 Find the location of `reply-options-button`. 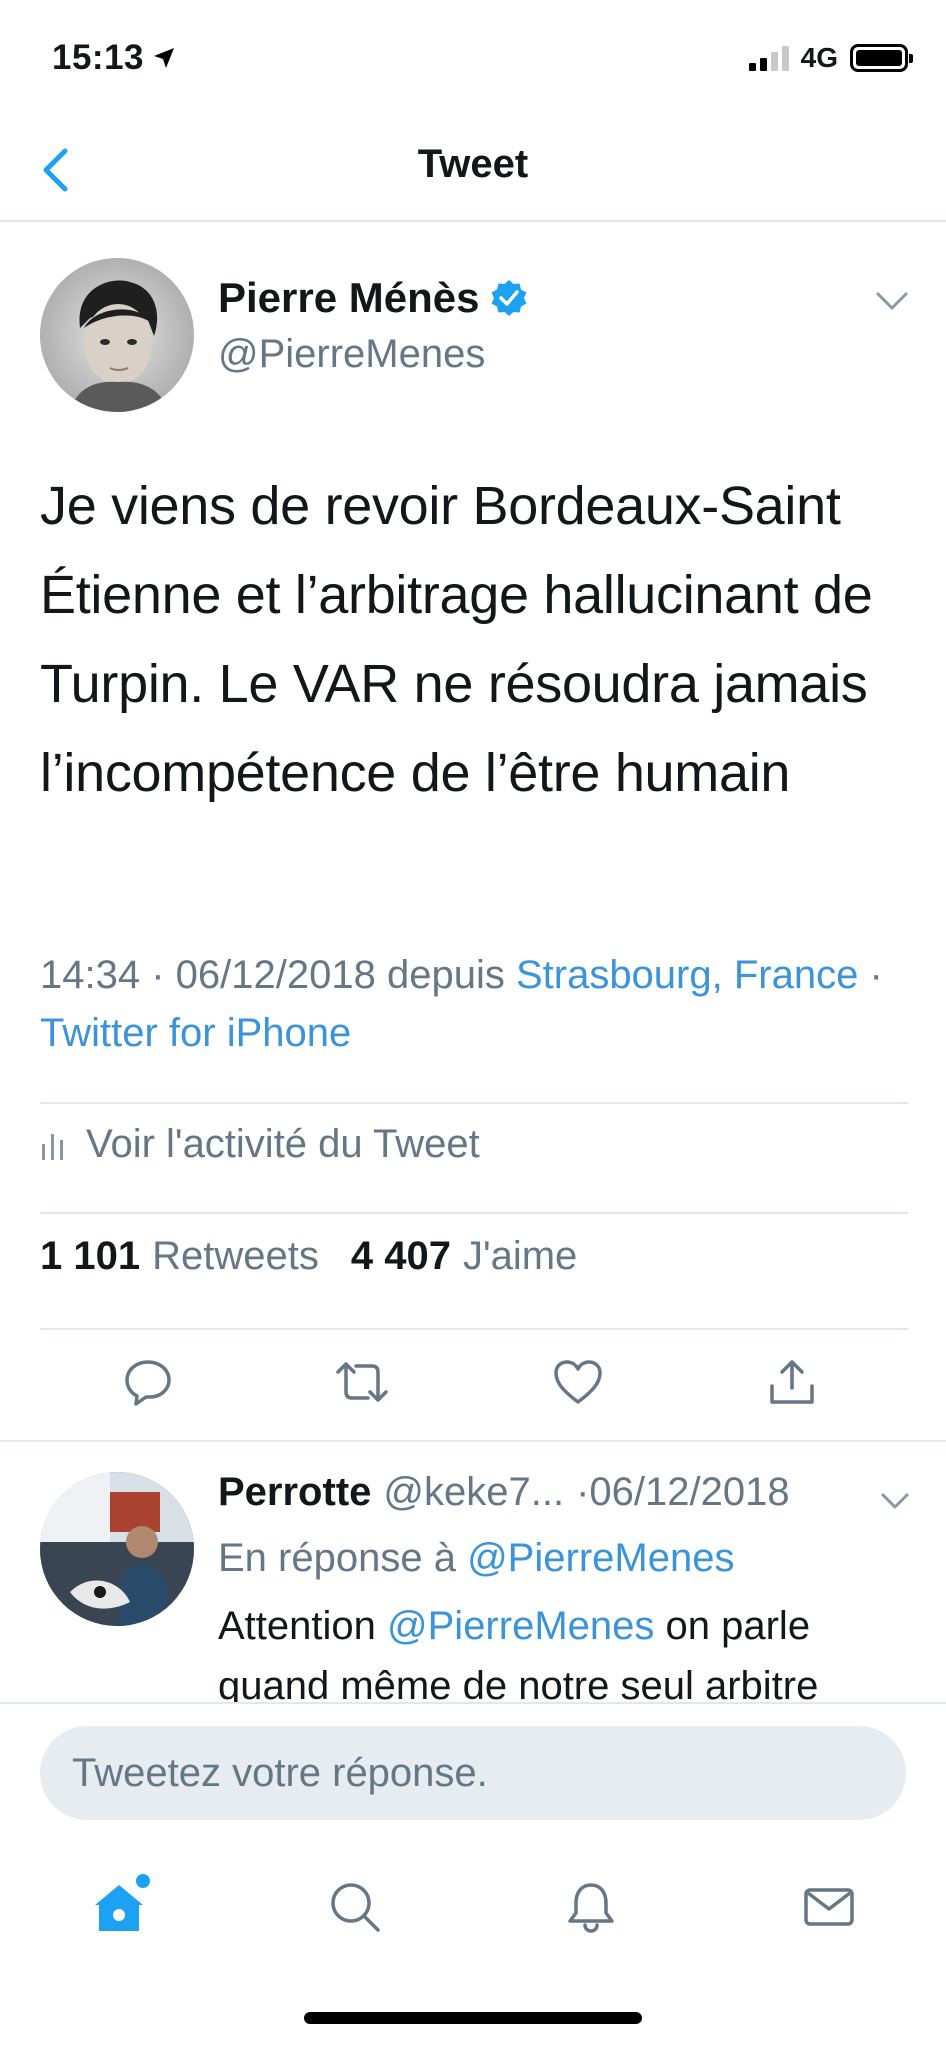

reply-options-button is located at coordinates (895, 1501).